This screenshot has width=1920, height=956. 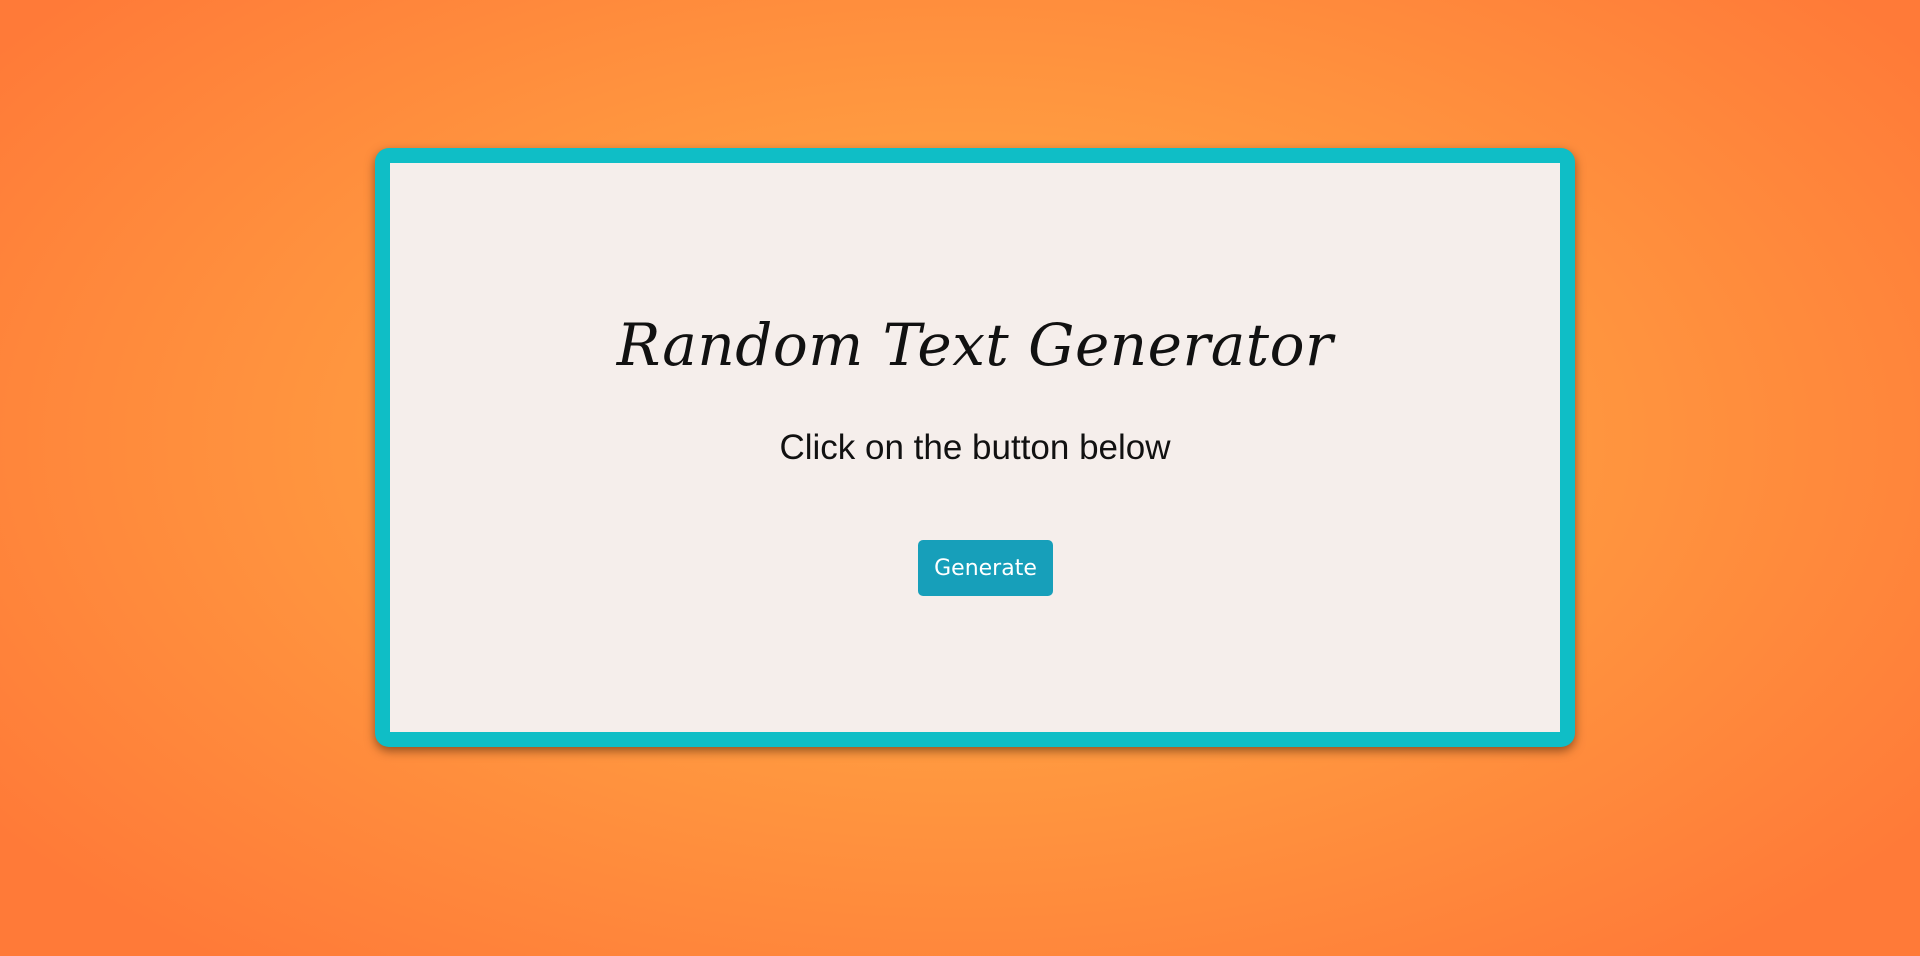 What do you see at coordinates (975, 345) in the screenshot?
I see `page-title: Random Text Generator` at bounding box center [975, 345].